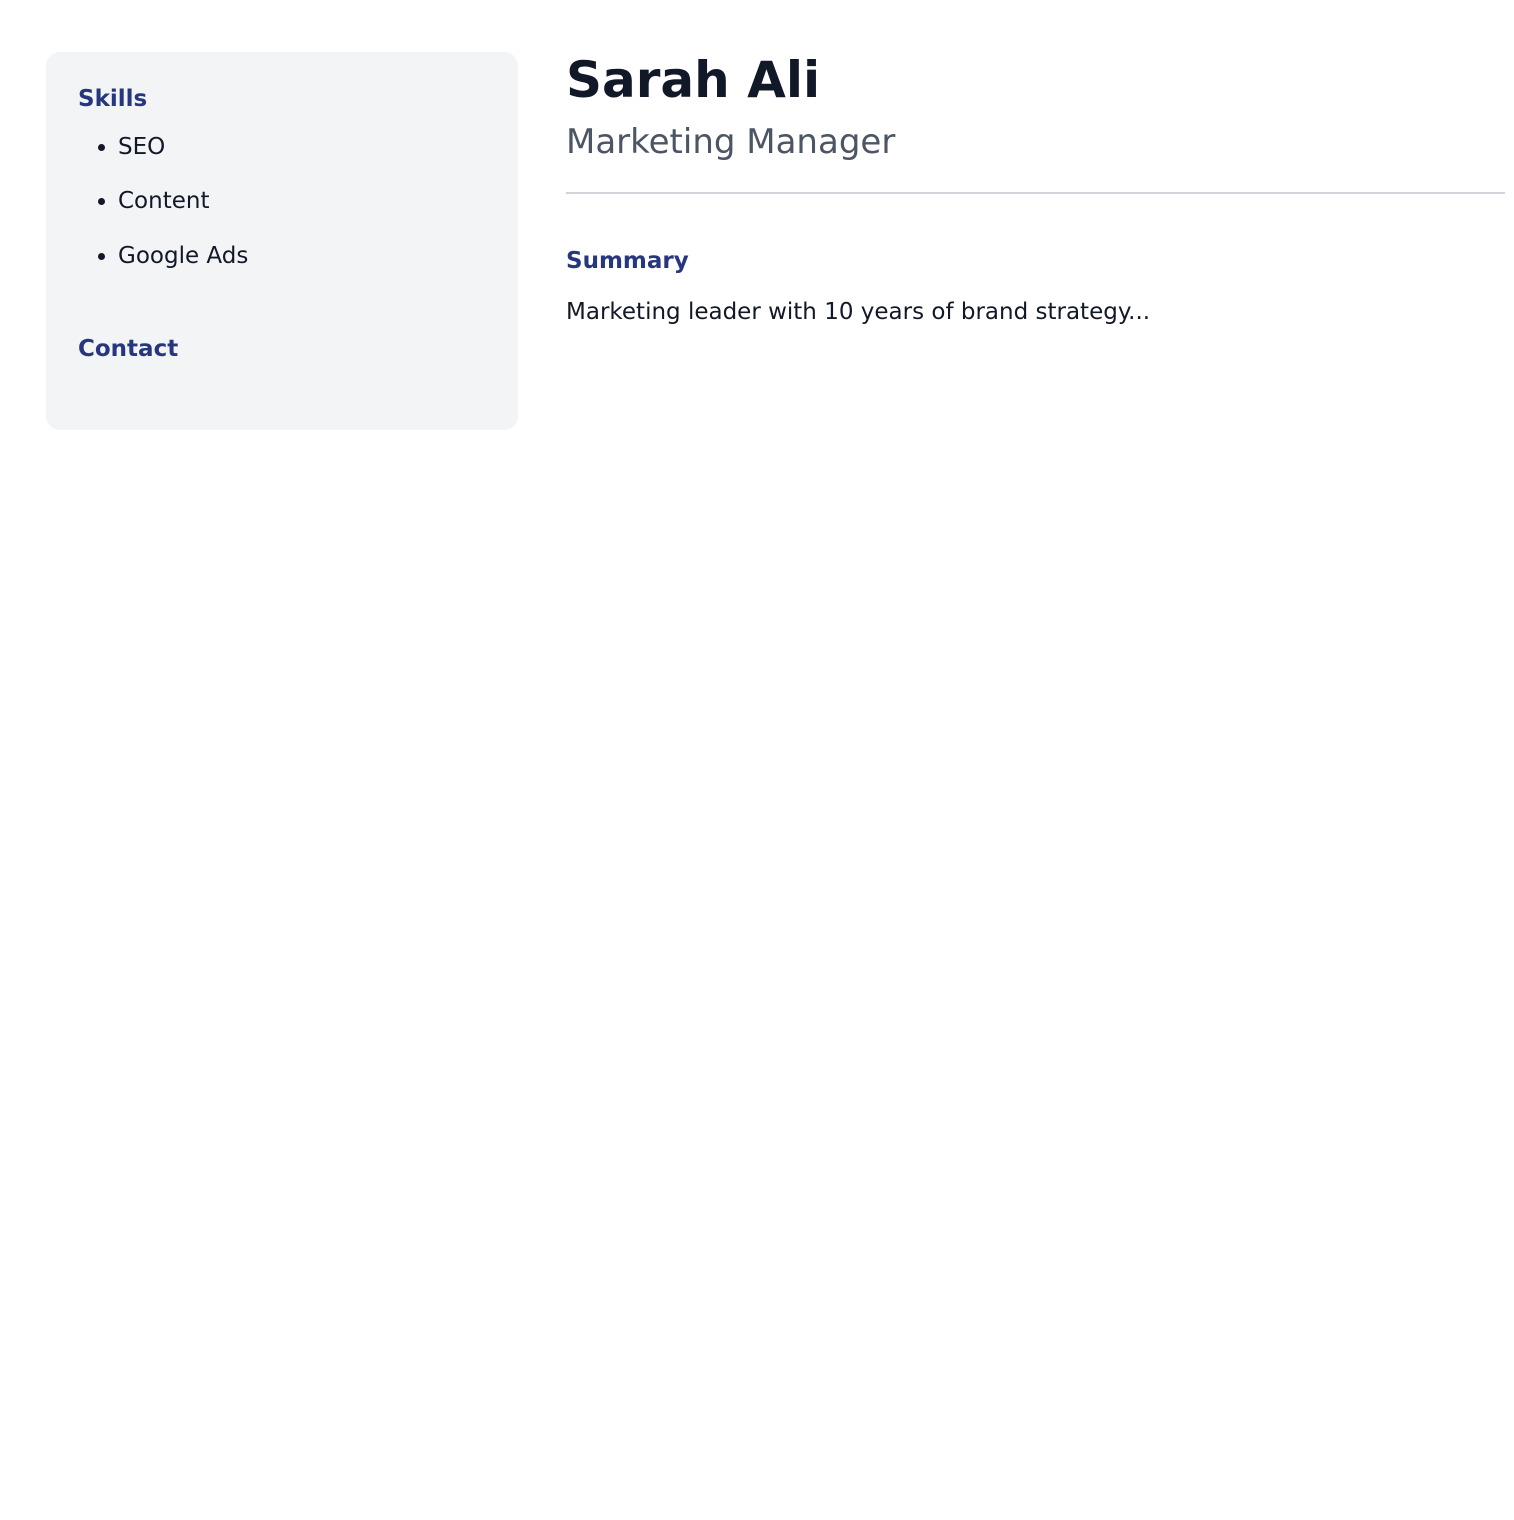  Describe the element at coordinates (113, 99) in the screenshot. I see `skills-heading: Skills` at that location.